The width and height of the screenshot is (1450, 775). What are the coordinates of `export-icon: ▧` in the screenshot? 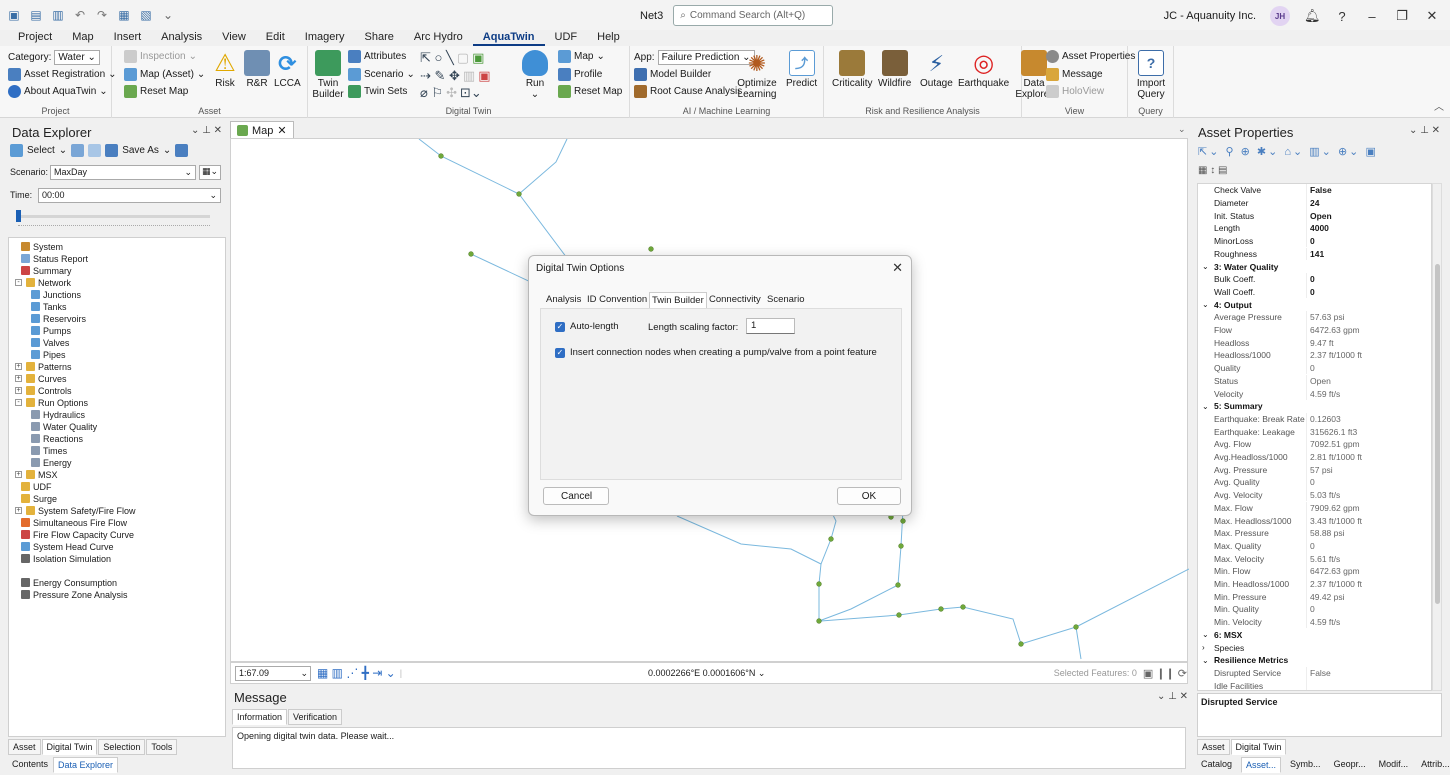 It's located at (146, 15).